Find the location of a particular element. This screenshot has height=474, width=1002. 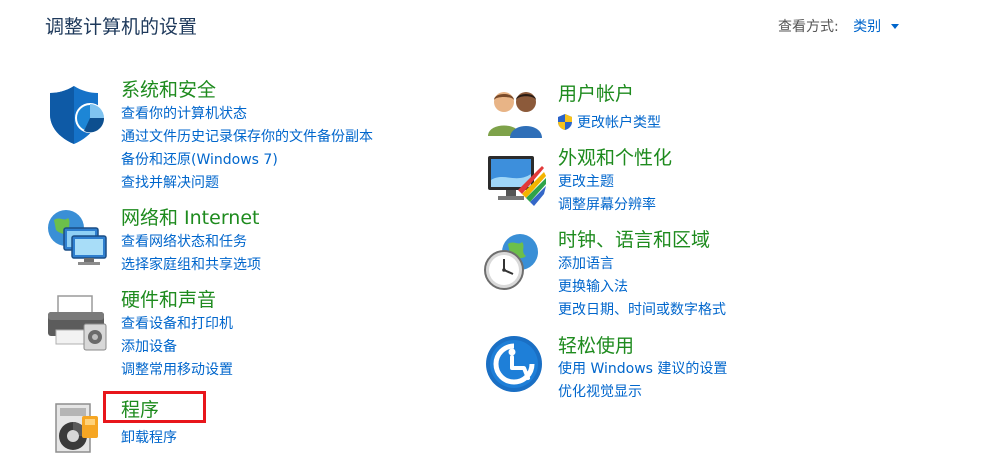

network-globe-icon is located at coordinates (77, 237).